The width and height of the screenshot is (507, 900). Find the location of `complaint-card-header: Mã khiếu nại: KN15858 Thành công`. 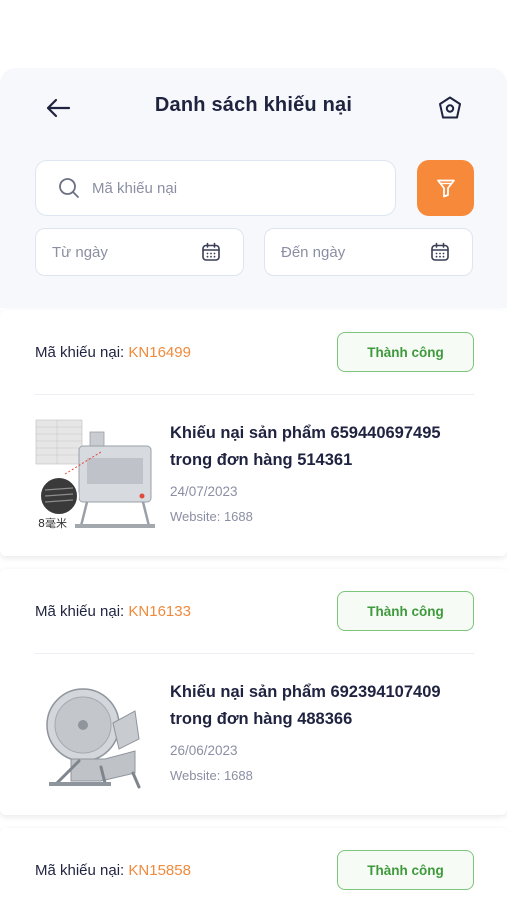

complaint-card-header: Mã khiếu nại: KN15858 Thành công is located at coordinates (254, 864).